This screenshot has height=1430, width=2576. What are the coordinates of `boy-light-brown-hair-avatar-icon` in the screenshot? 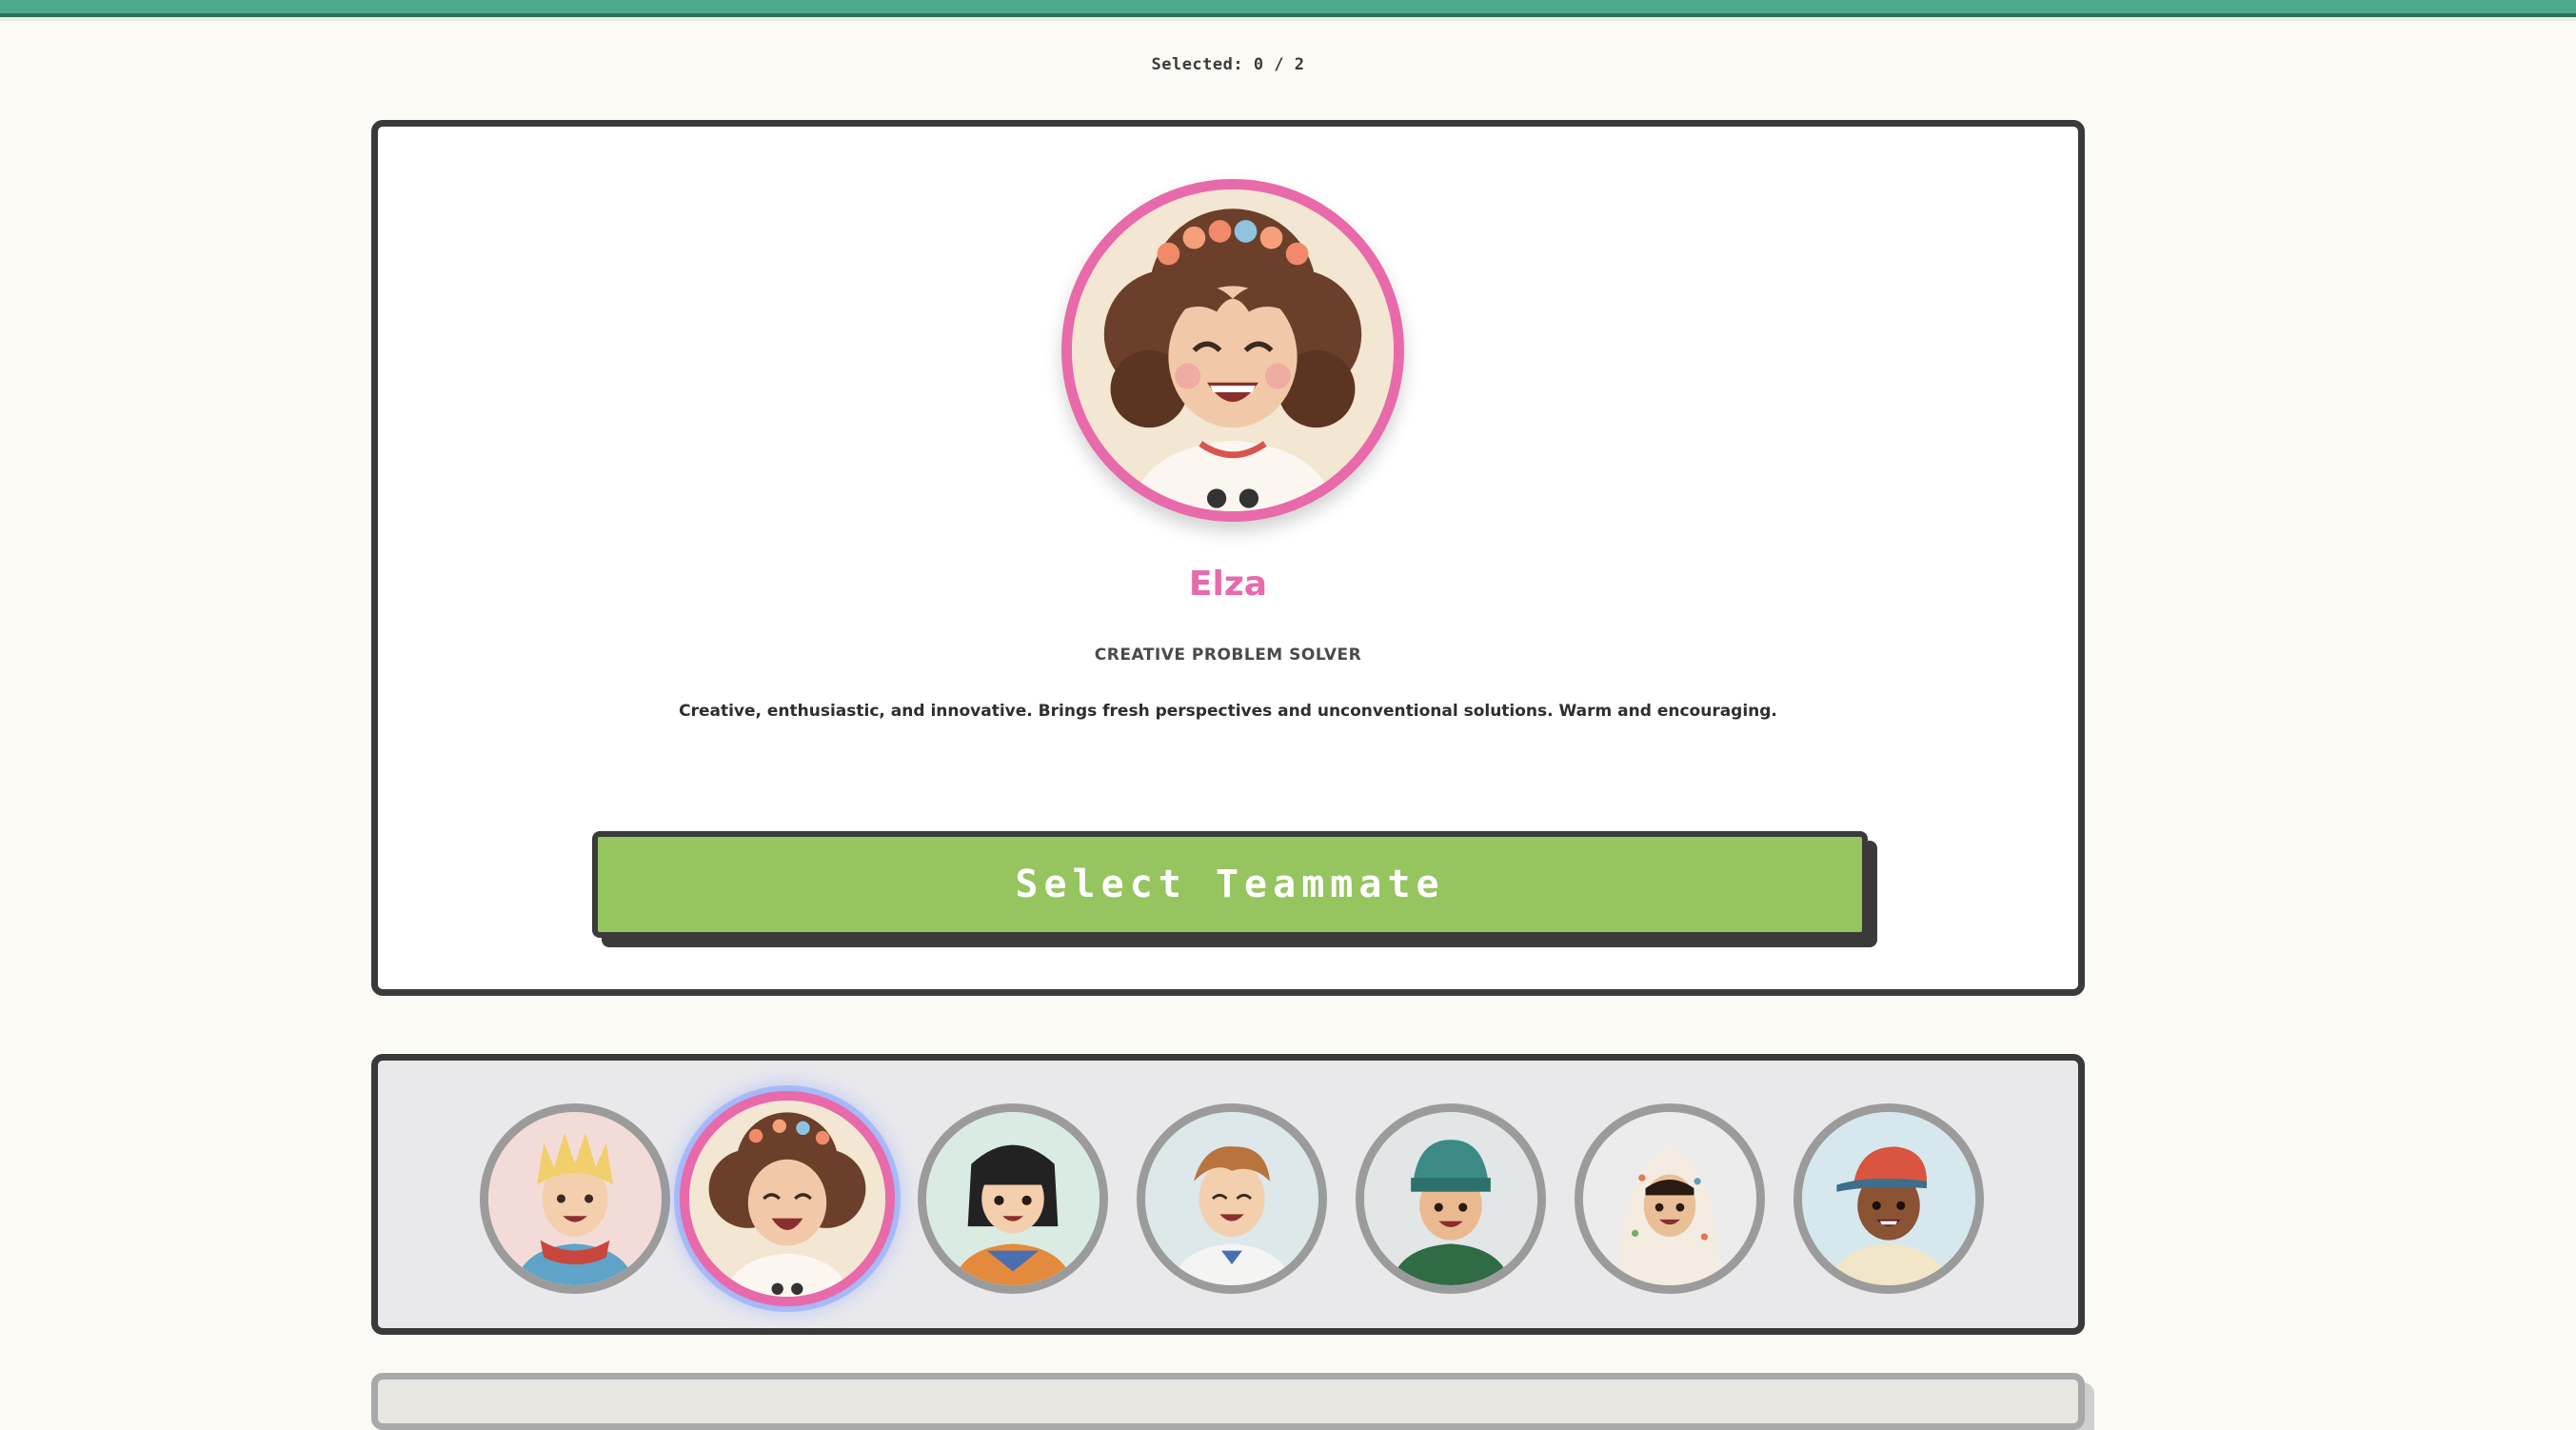 It's located at (1232, 1198).